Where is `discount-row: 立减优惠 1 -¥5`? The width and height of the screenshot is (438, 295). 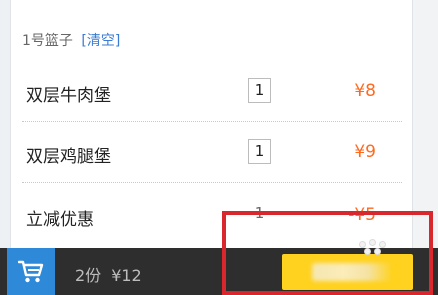 discount-row: 立减优惠 1 -¥5 is located at coordinates (212, 217).